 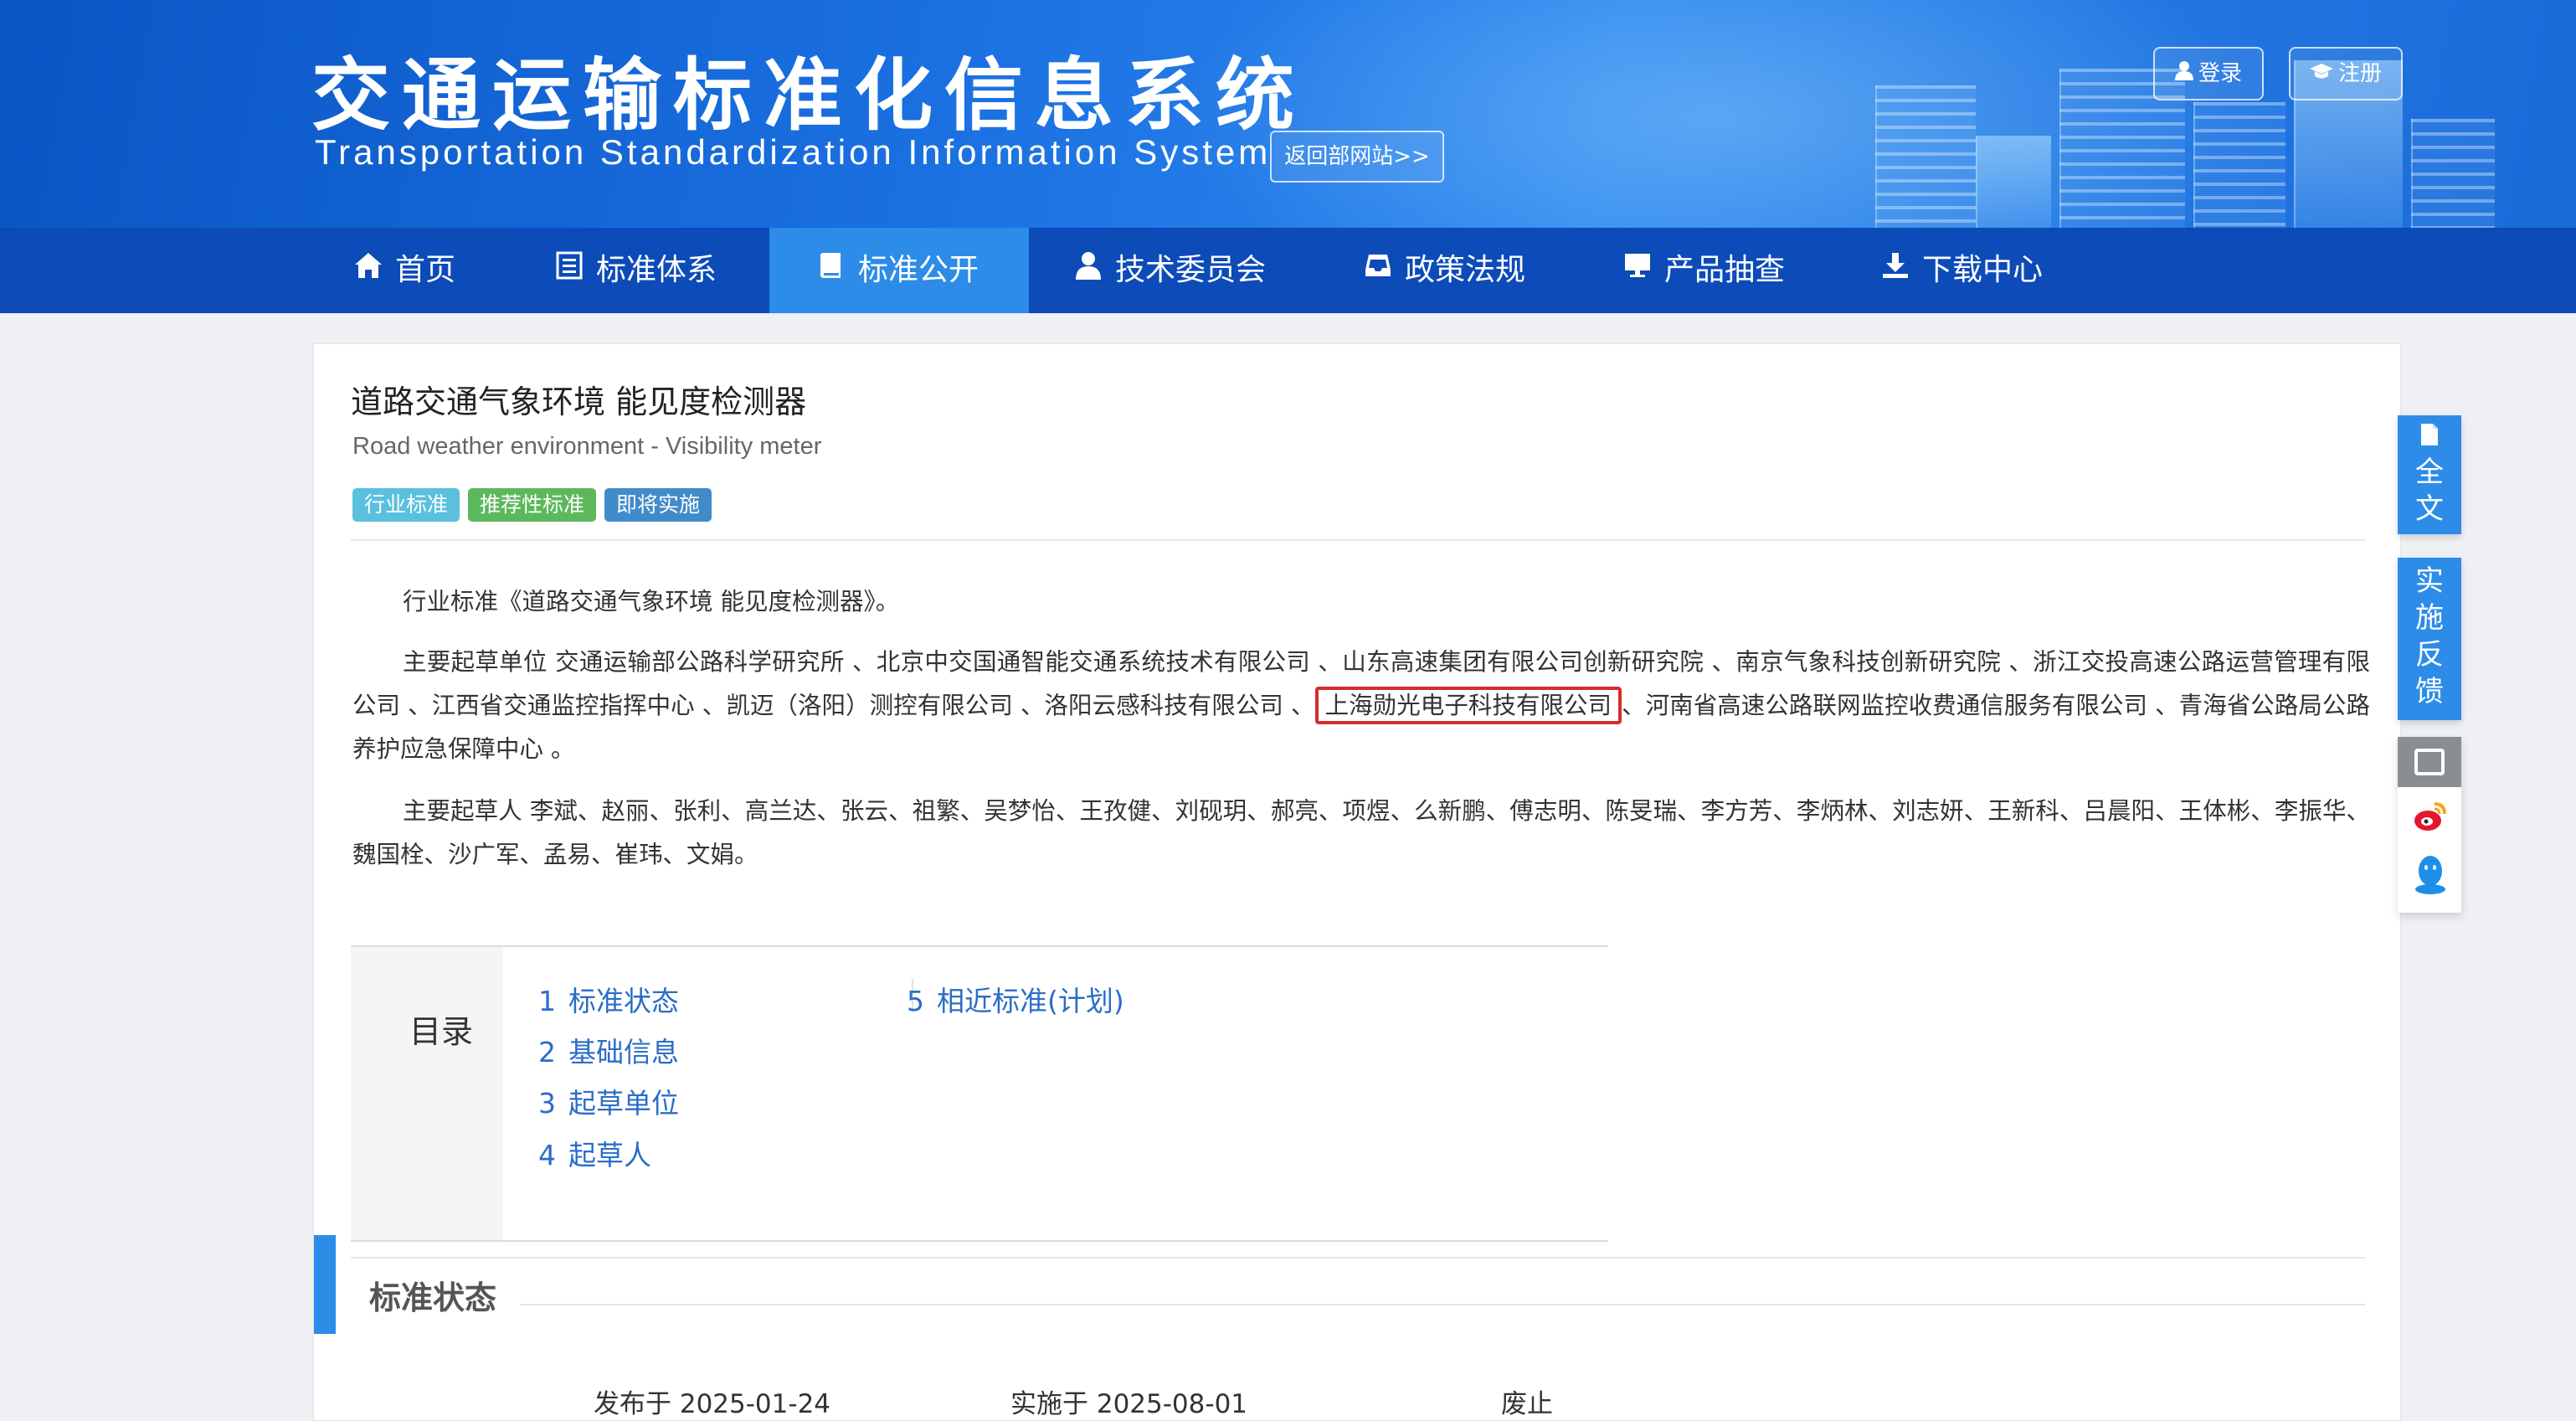 I want to click on qq-icon, so click(x=2430, y=874).